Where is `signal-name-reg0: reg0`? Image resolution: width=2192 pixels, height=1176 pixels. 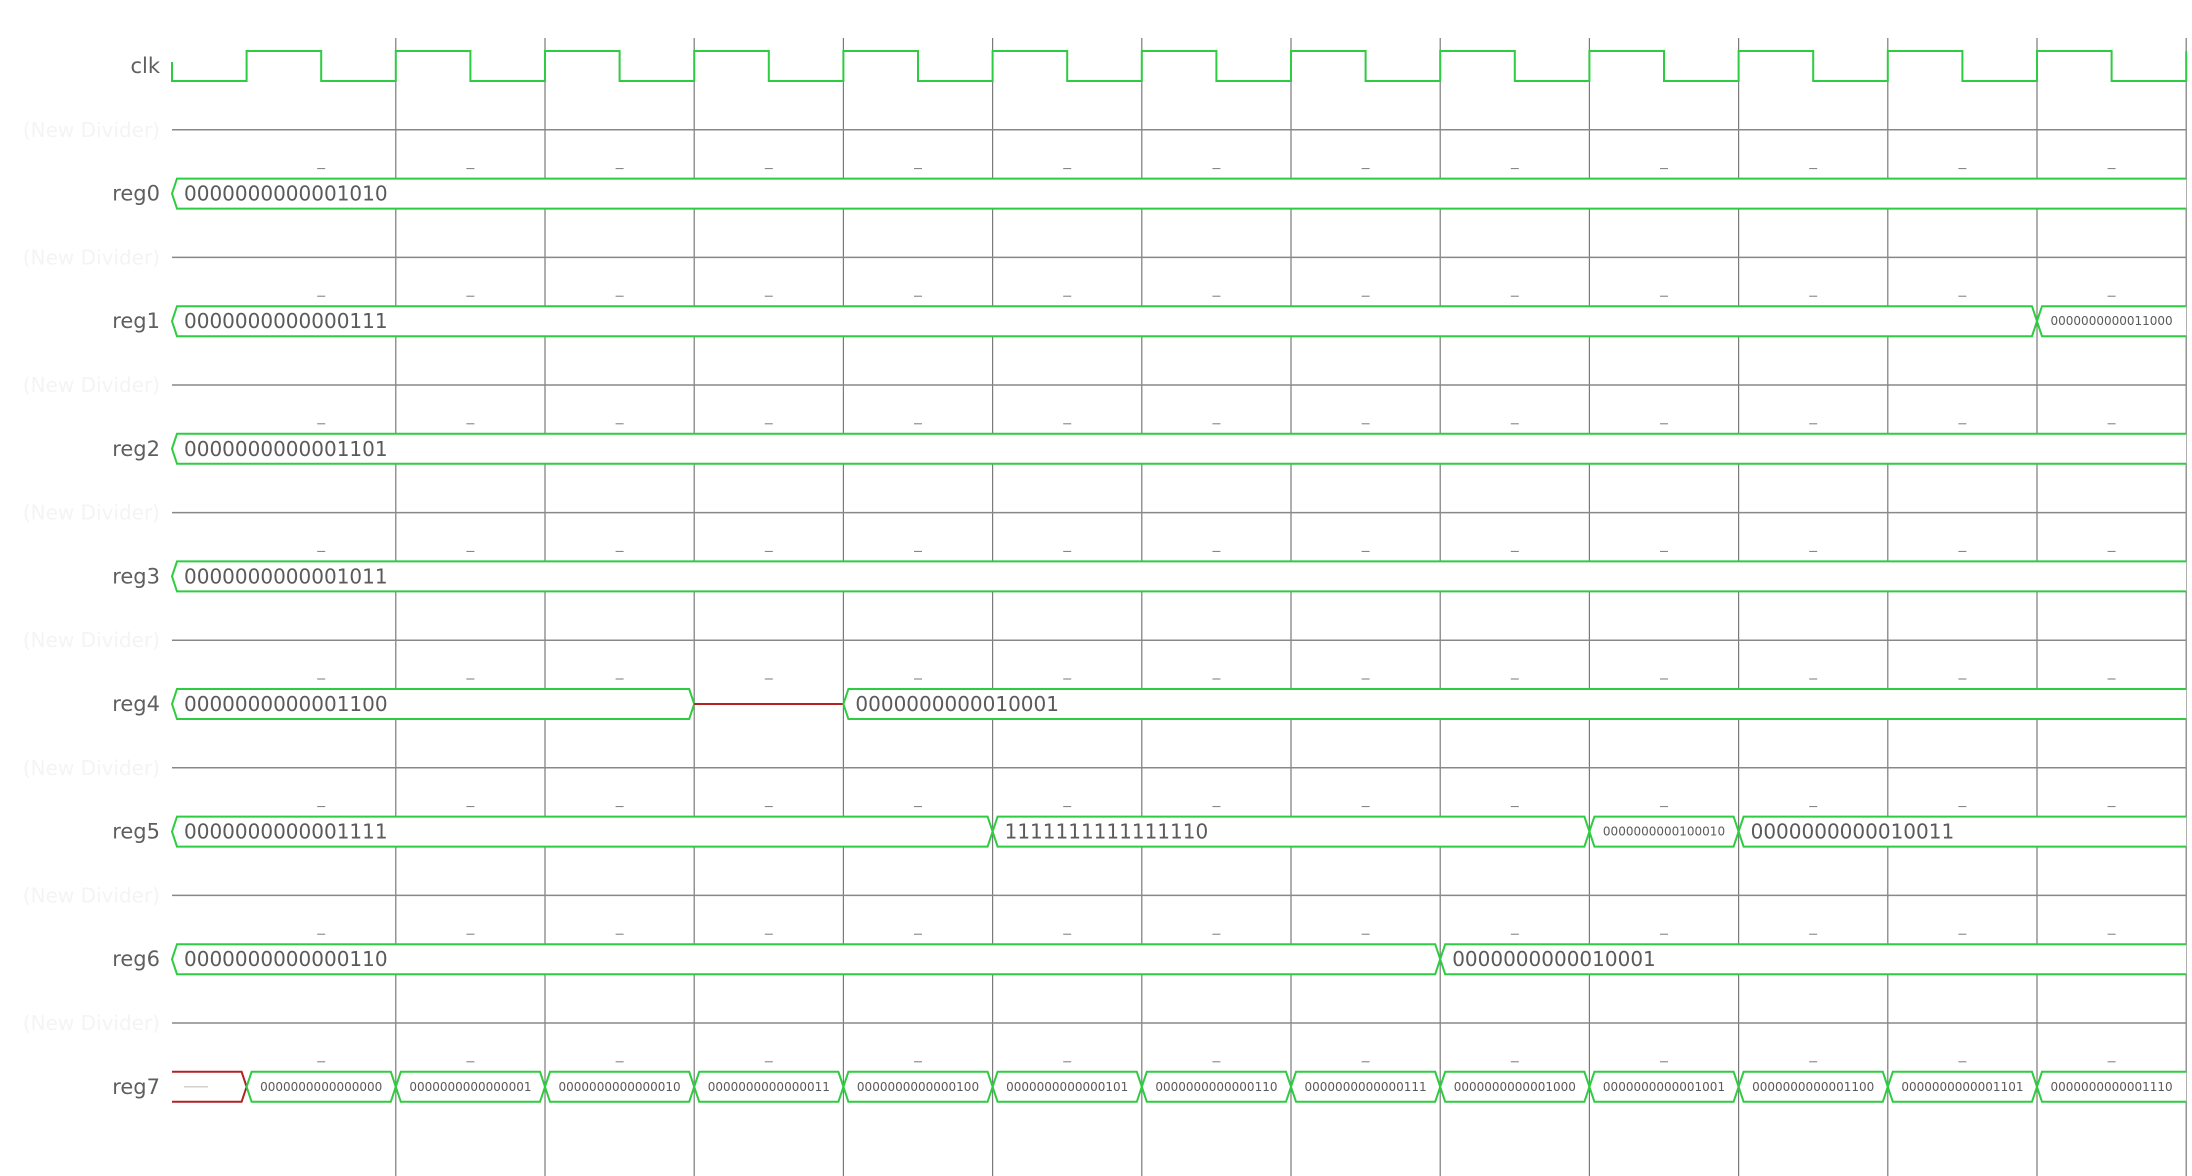
signal-name-reg0: reg0 is located at coordinates (136, 194).